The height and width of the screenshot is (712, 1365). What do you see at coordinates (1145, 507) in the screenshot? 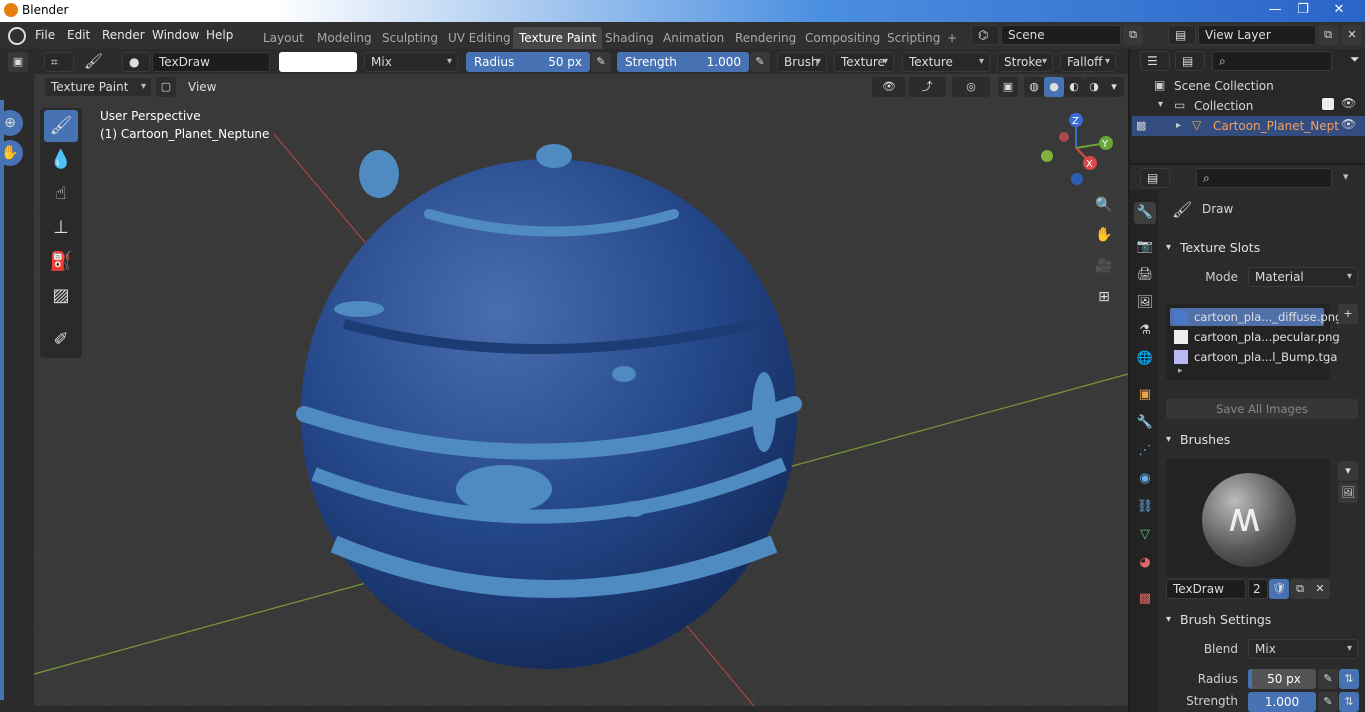
I see `constraints-tab-icon: ⛓` at bounding box center [1145, 507].